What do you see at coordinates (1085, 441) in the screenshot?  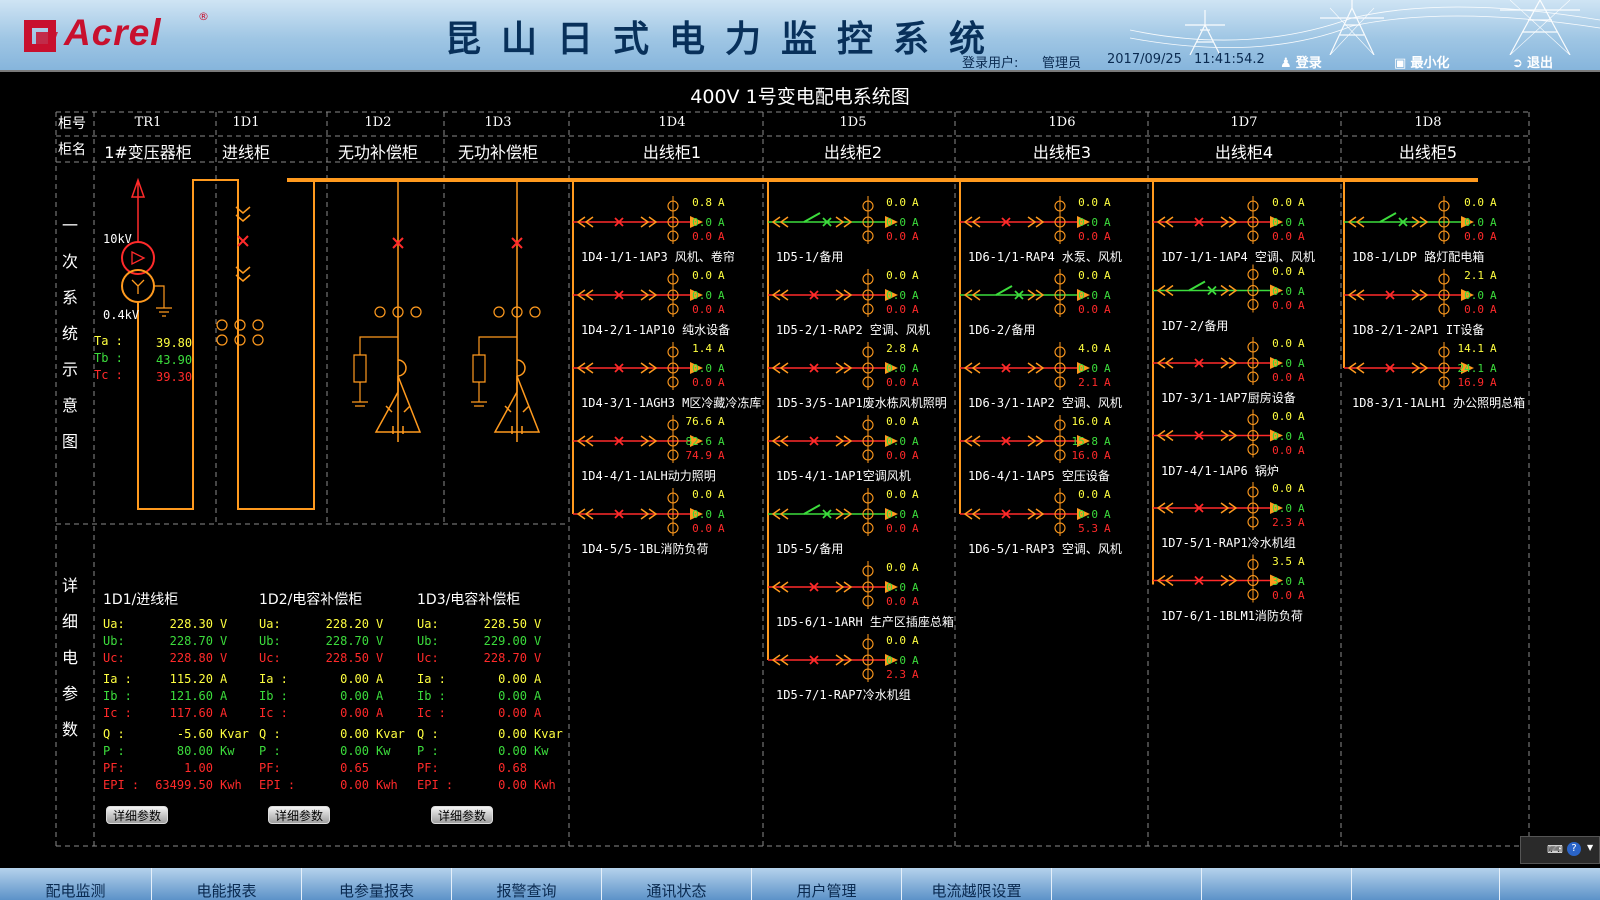 I see `feeder-current-ib: 15.8` at bounding box center [1085, 441].